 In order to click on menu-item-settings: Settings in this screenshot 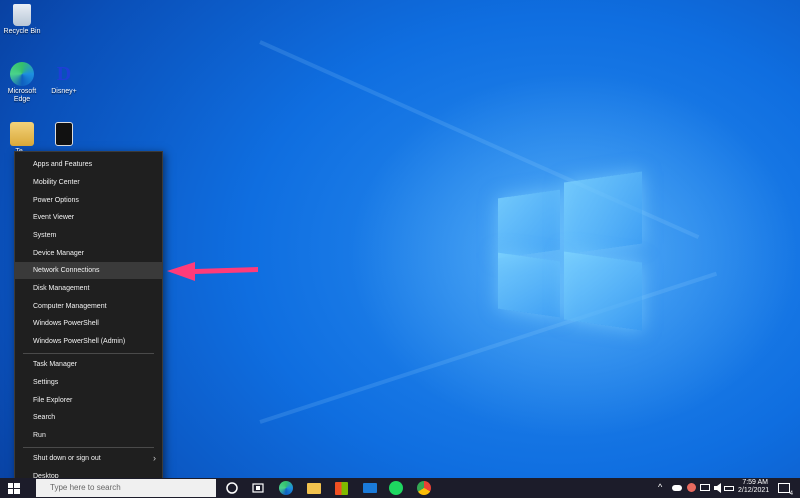, I will do `click(88, 382)`.